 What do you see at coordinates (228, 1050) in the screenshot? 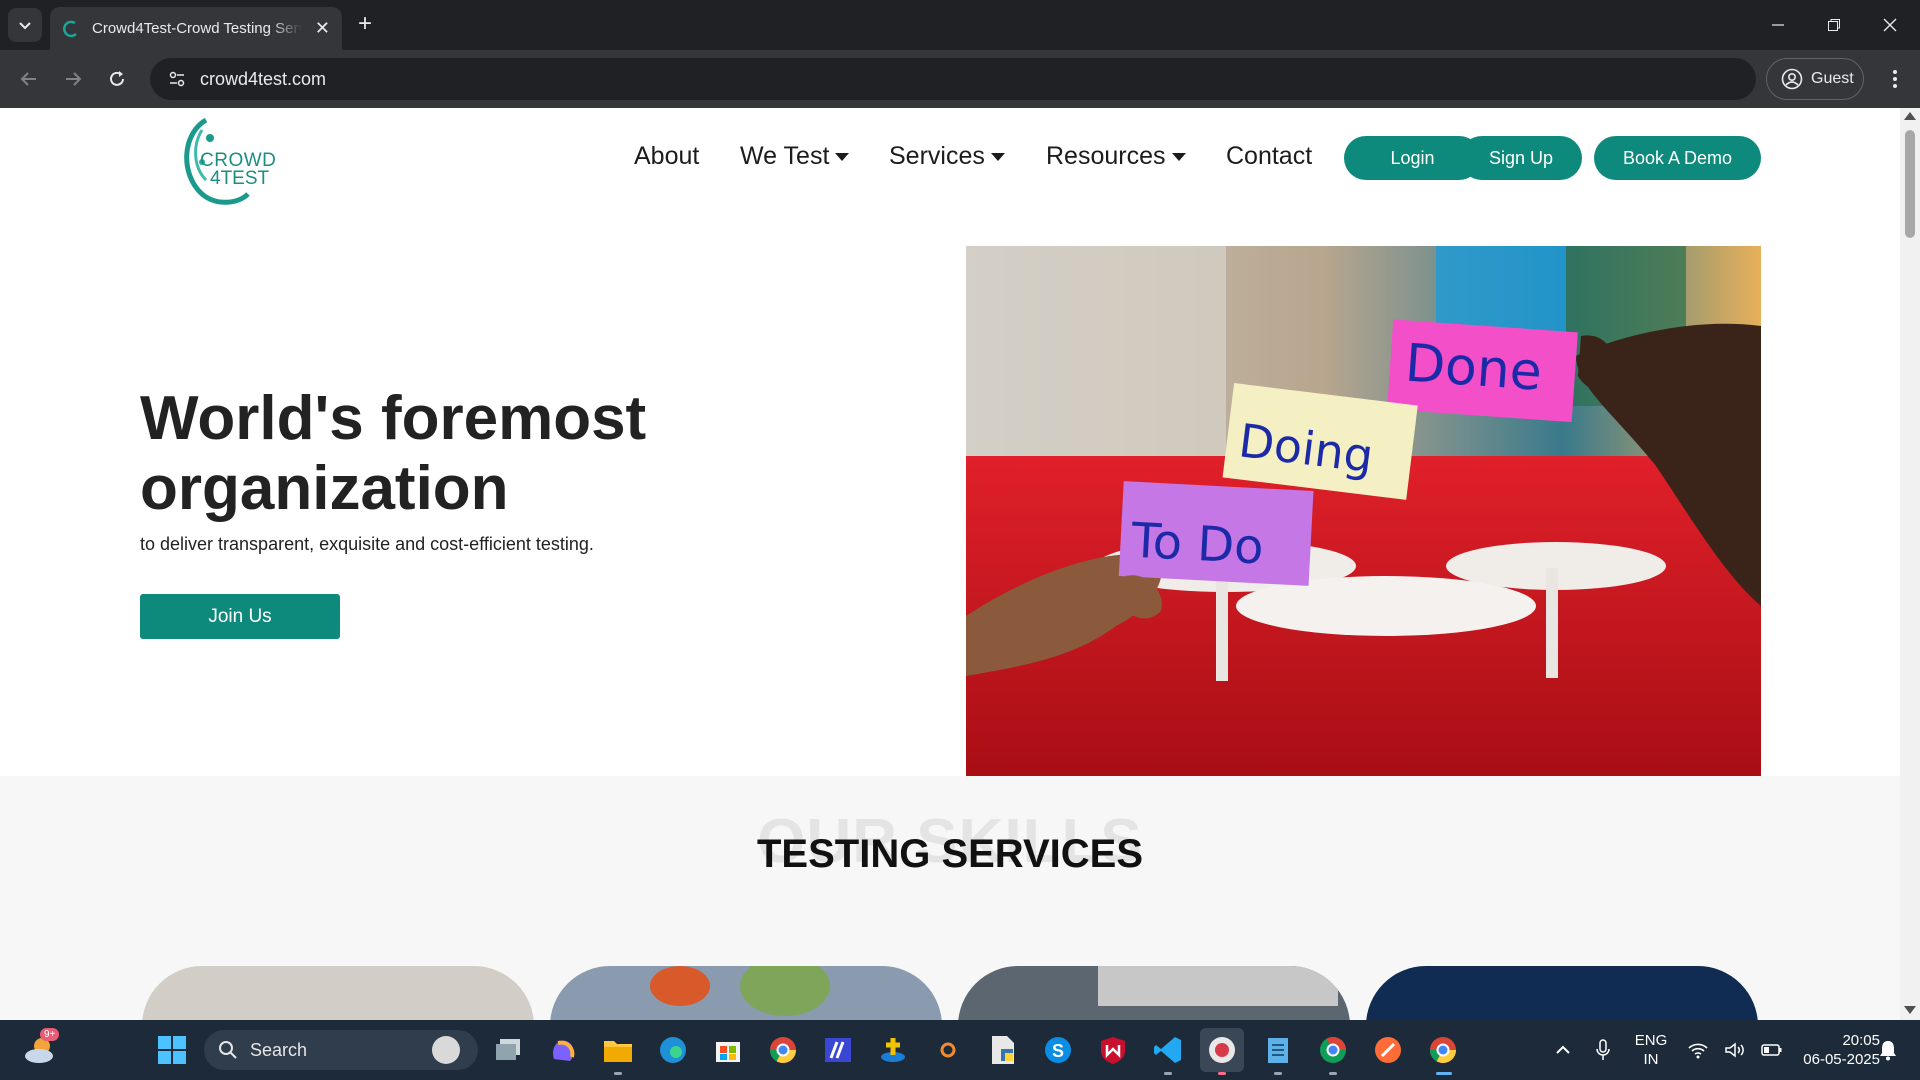
I see `search-icon` at bounding box center [228, 1050].